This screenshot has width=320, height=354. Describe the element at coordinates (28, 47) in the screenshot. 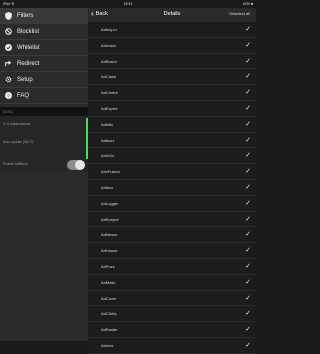

I see `sidebar-item-label: Whitelist` at that location.